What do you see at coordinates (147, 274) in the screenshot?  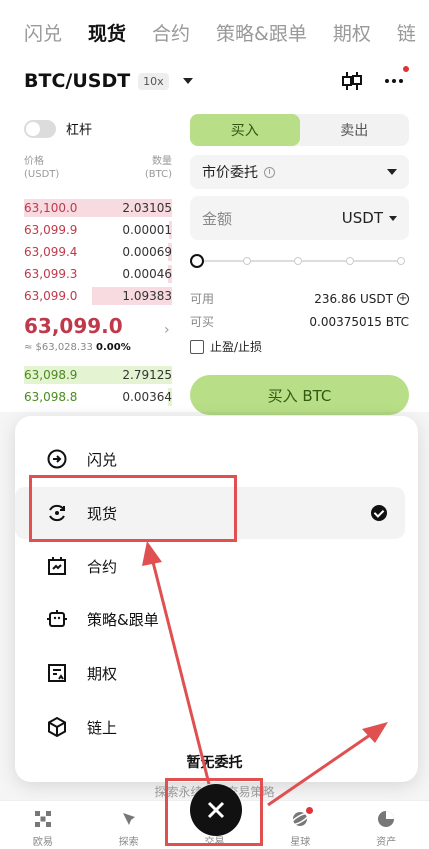 I see `ask-qty: 0.00046` at bounding box center [147, 274].